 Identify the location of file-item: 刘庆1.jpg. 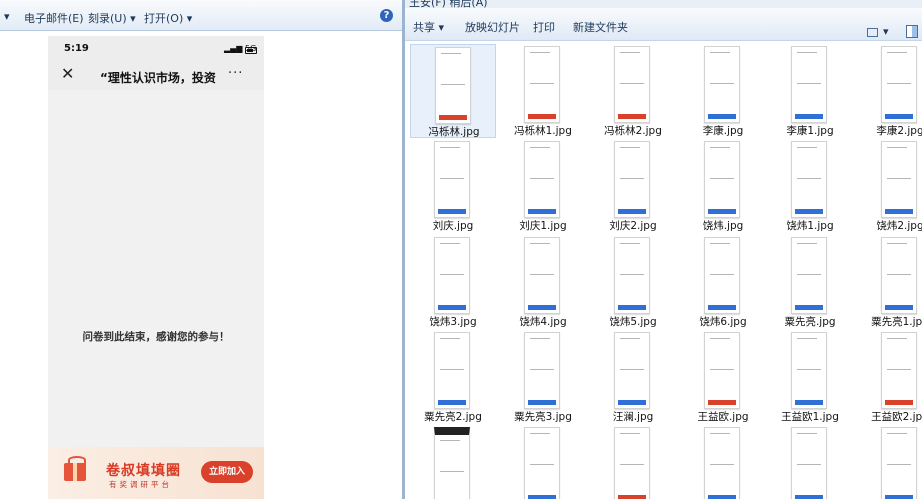
(543, 186).